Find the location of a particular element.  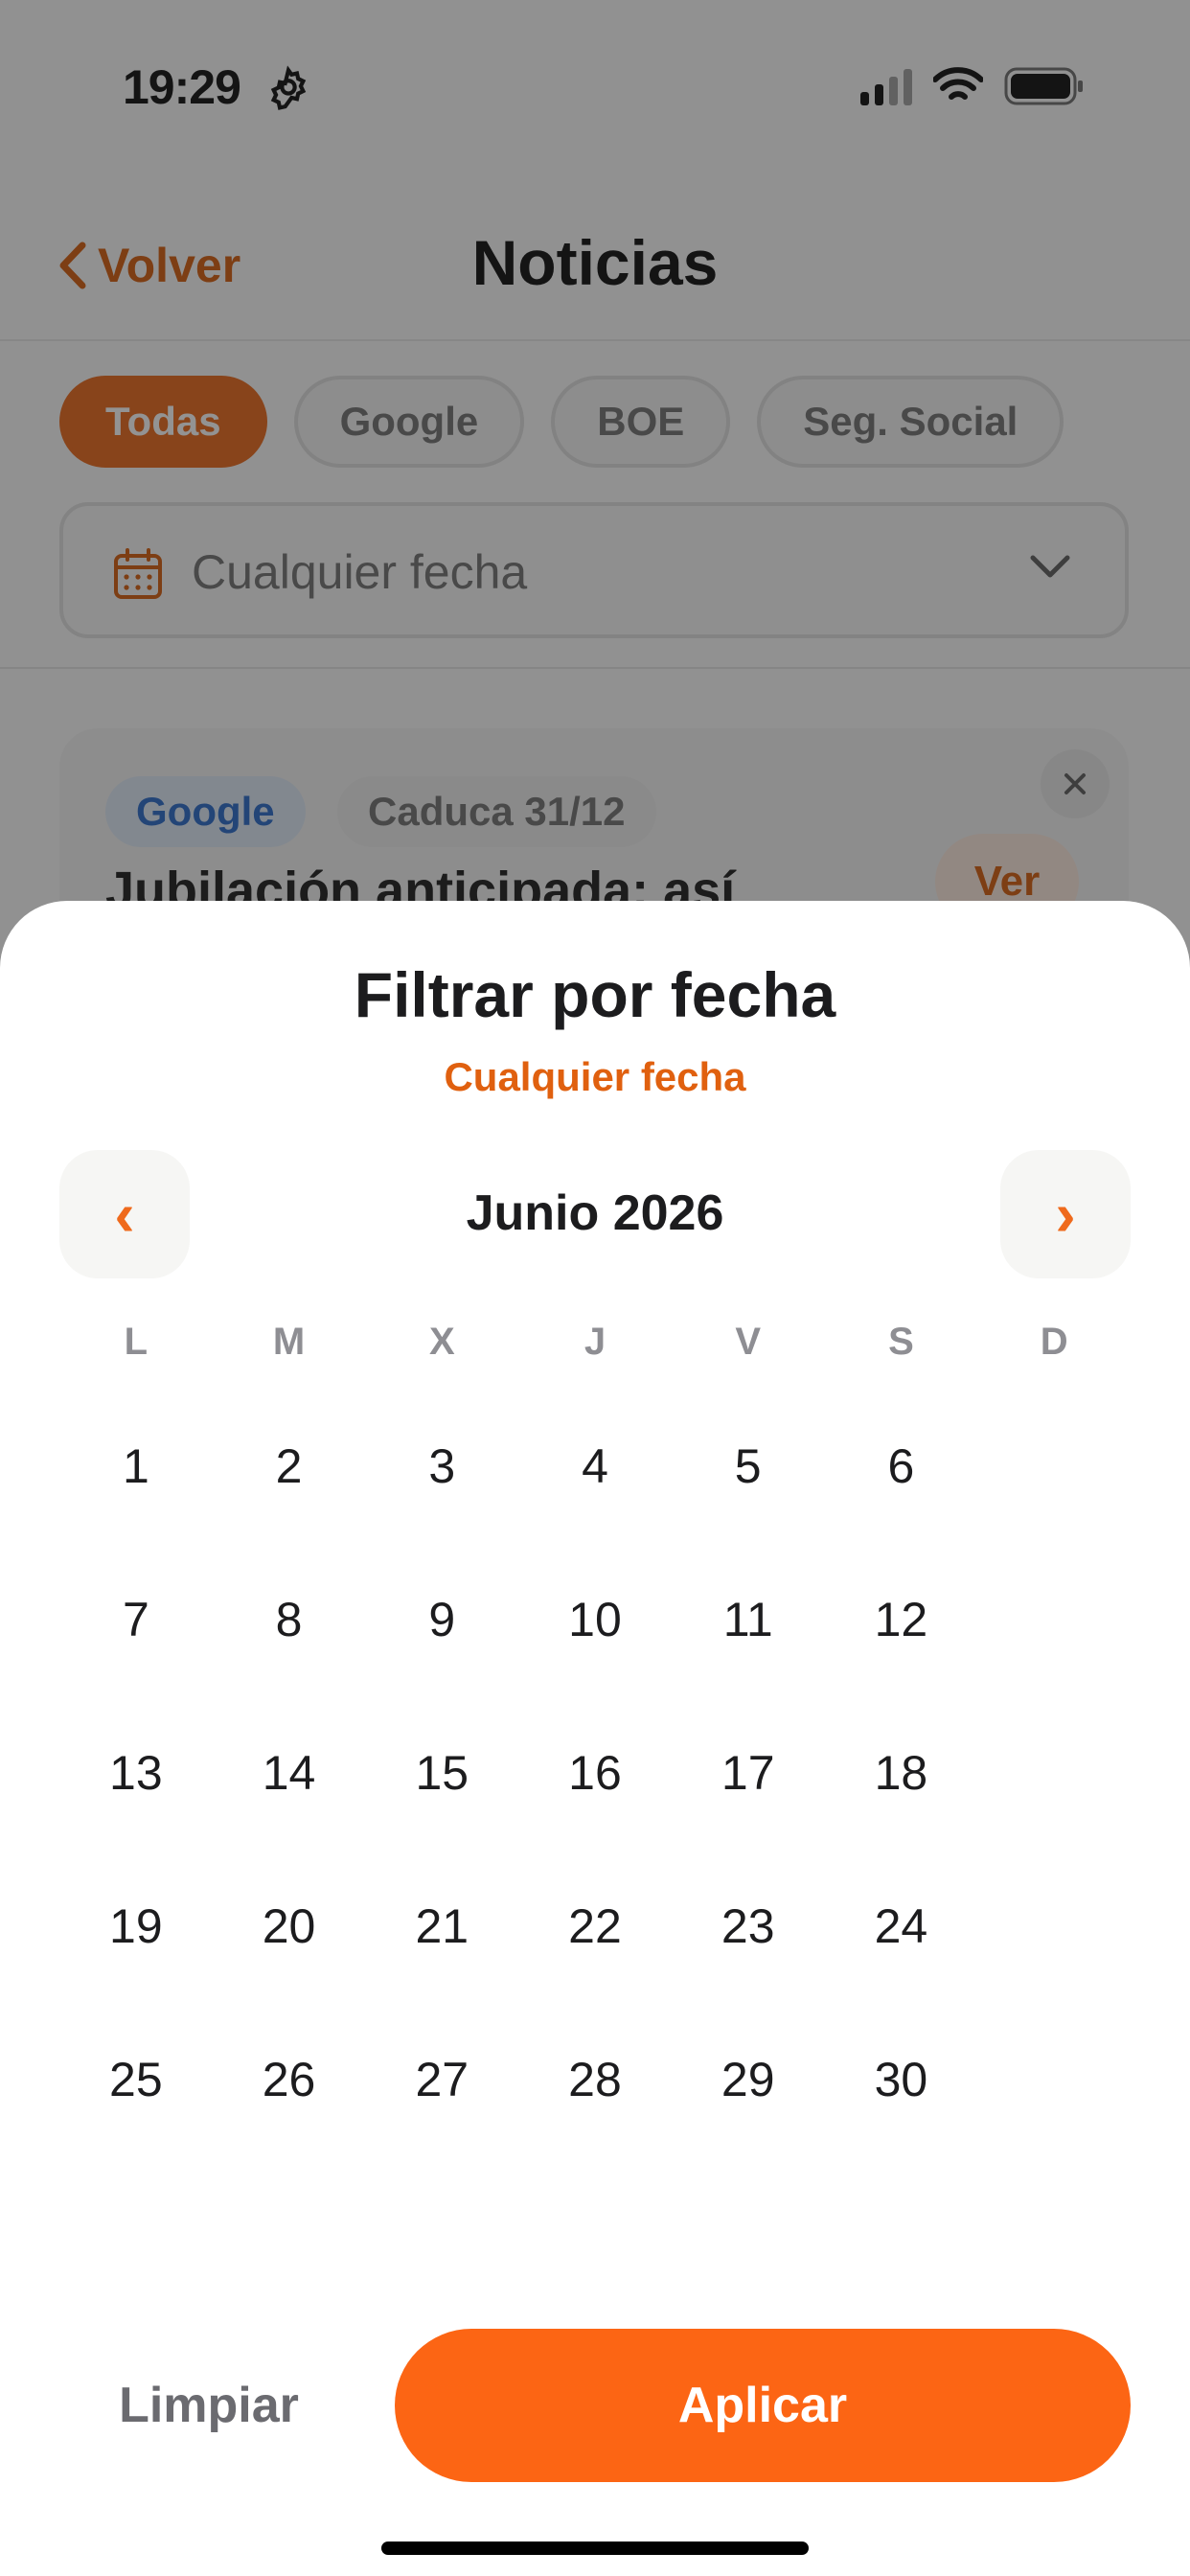

calendar-day: 8 is located at coordinates (289, 1619).